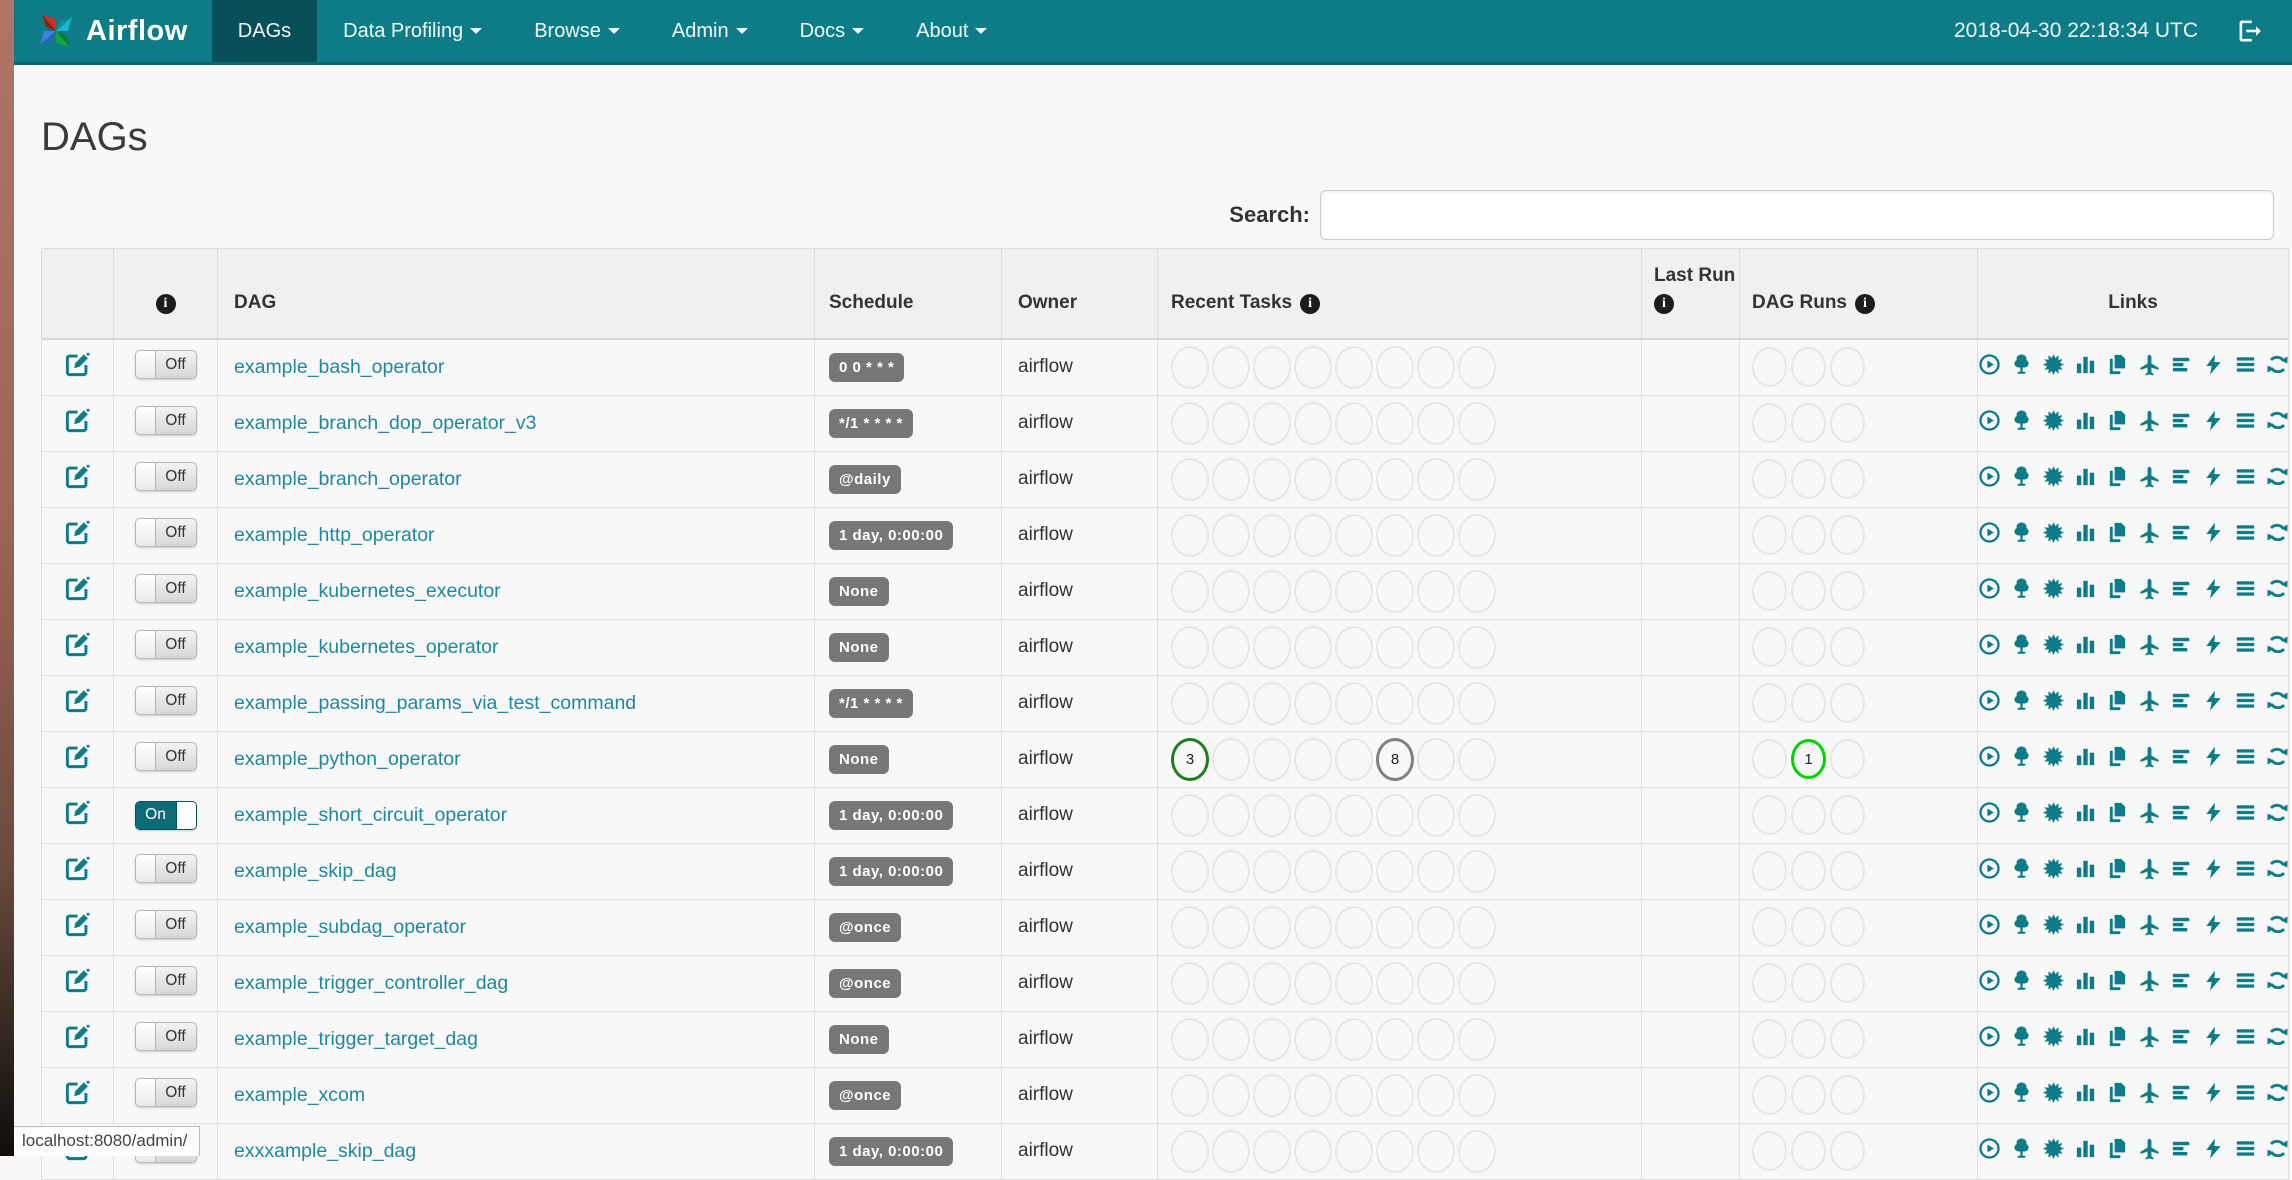  What do you see at coordinates (367, 591) in the screenshot?
I see `dag-link: example_kubernetes_executor` at bounding box center [367, 591].